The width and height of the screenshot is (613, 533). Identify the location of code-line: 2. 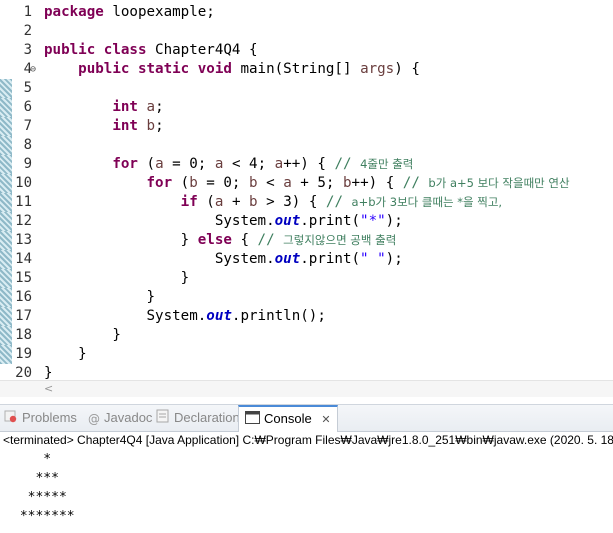
(306, 31).